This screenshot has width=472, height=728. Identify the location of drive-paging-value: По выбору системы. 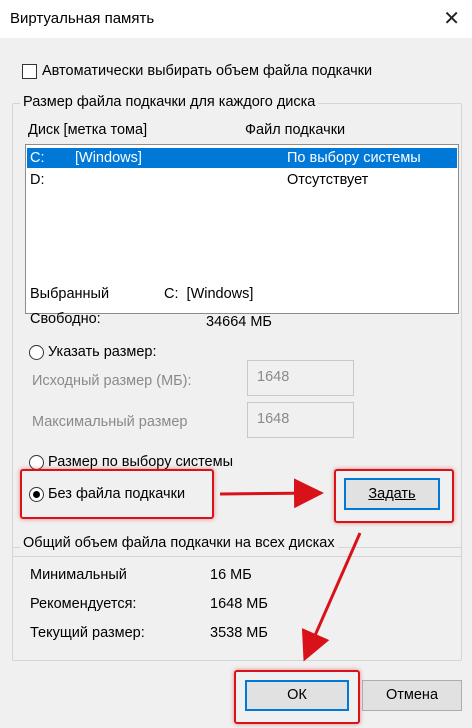
(354, 158).